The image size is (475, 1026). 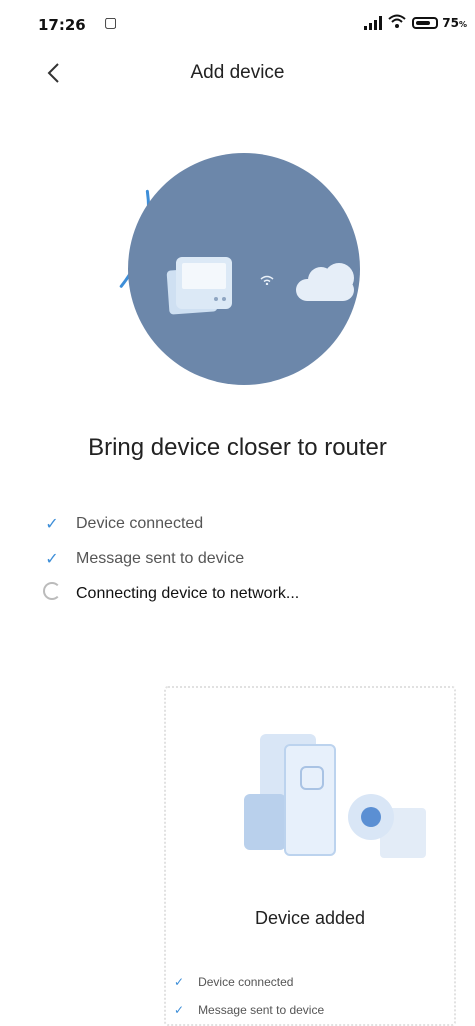 I want to click on status-circle, so click(x=244, y=269).